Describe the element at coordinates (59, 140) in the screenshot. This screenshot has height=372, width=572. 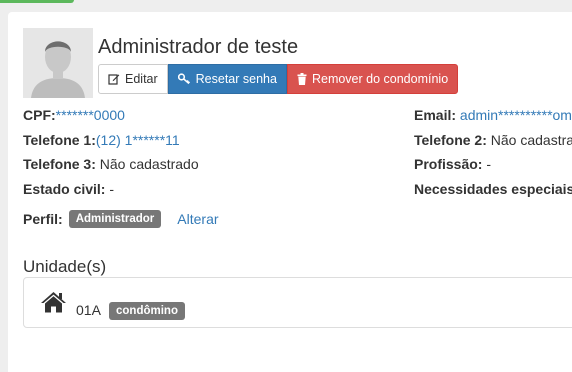
I see `phone1-label: Telefone 1:` at that location.